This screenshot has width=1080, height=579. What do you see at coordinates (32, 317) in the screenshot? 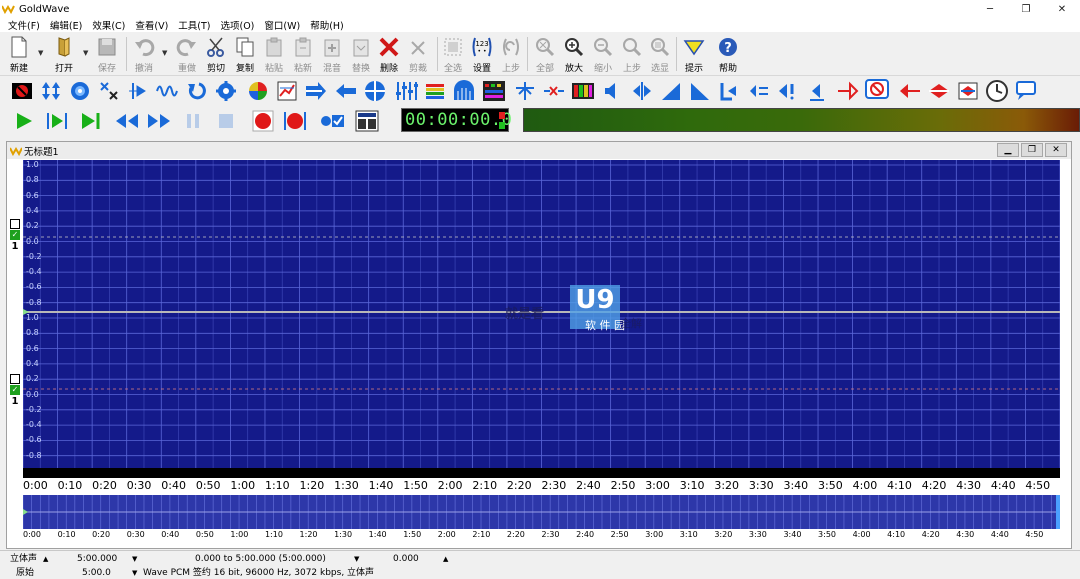
I see `y-axis-label: 1.0` at bounding box center [32, 317].